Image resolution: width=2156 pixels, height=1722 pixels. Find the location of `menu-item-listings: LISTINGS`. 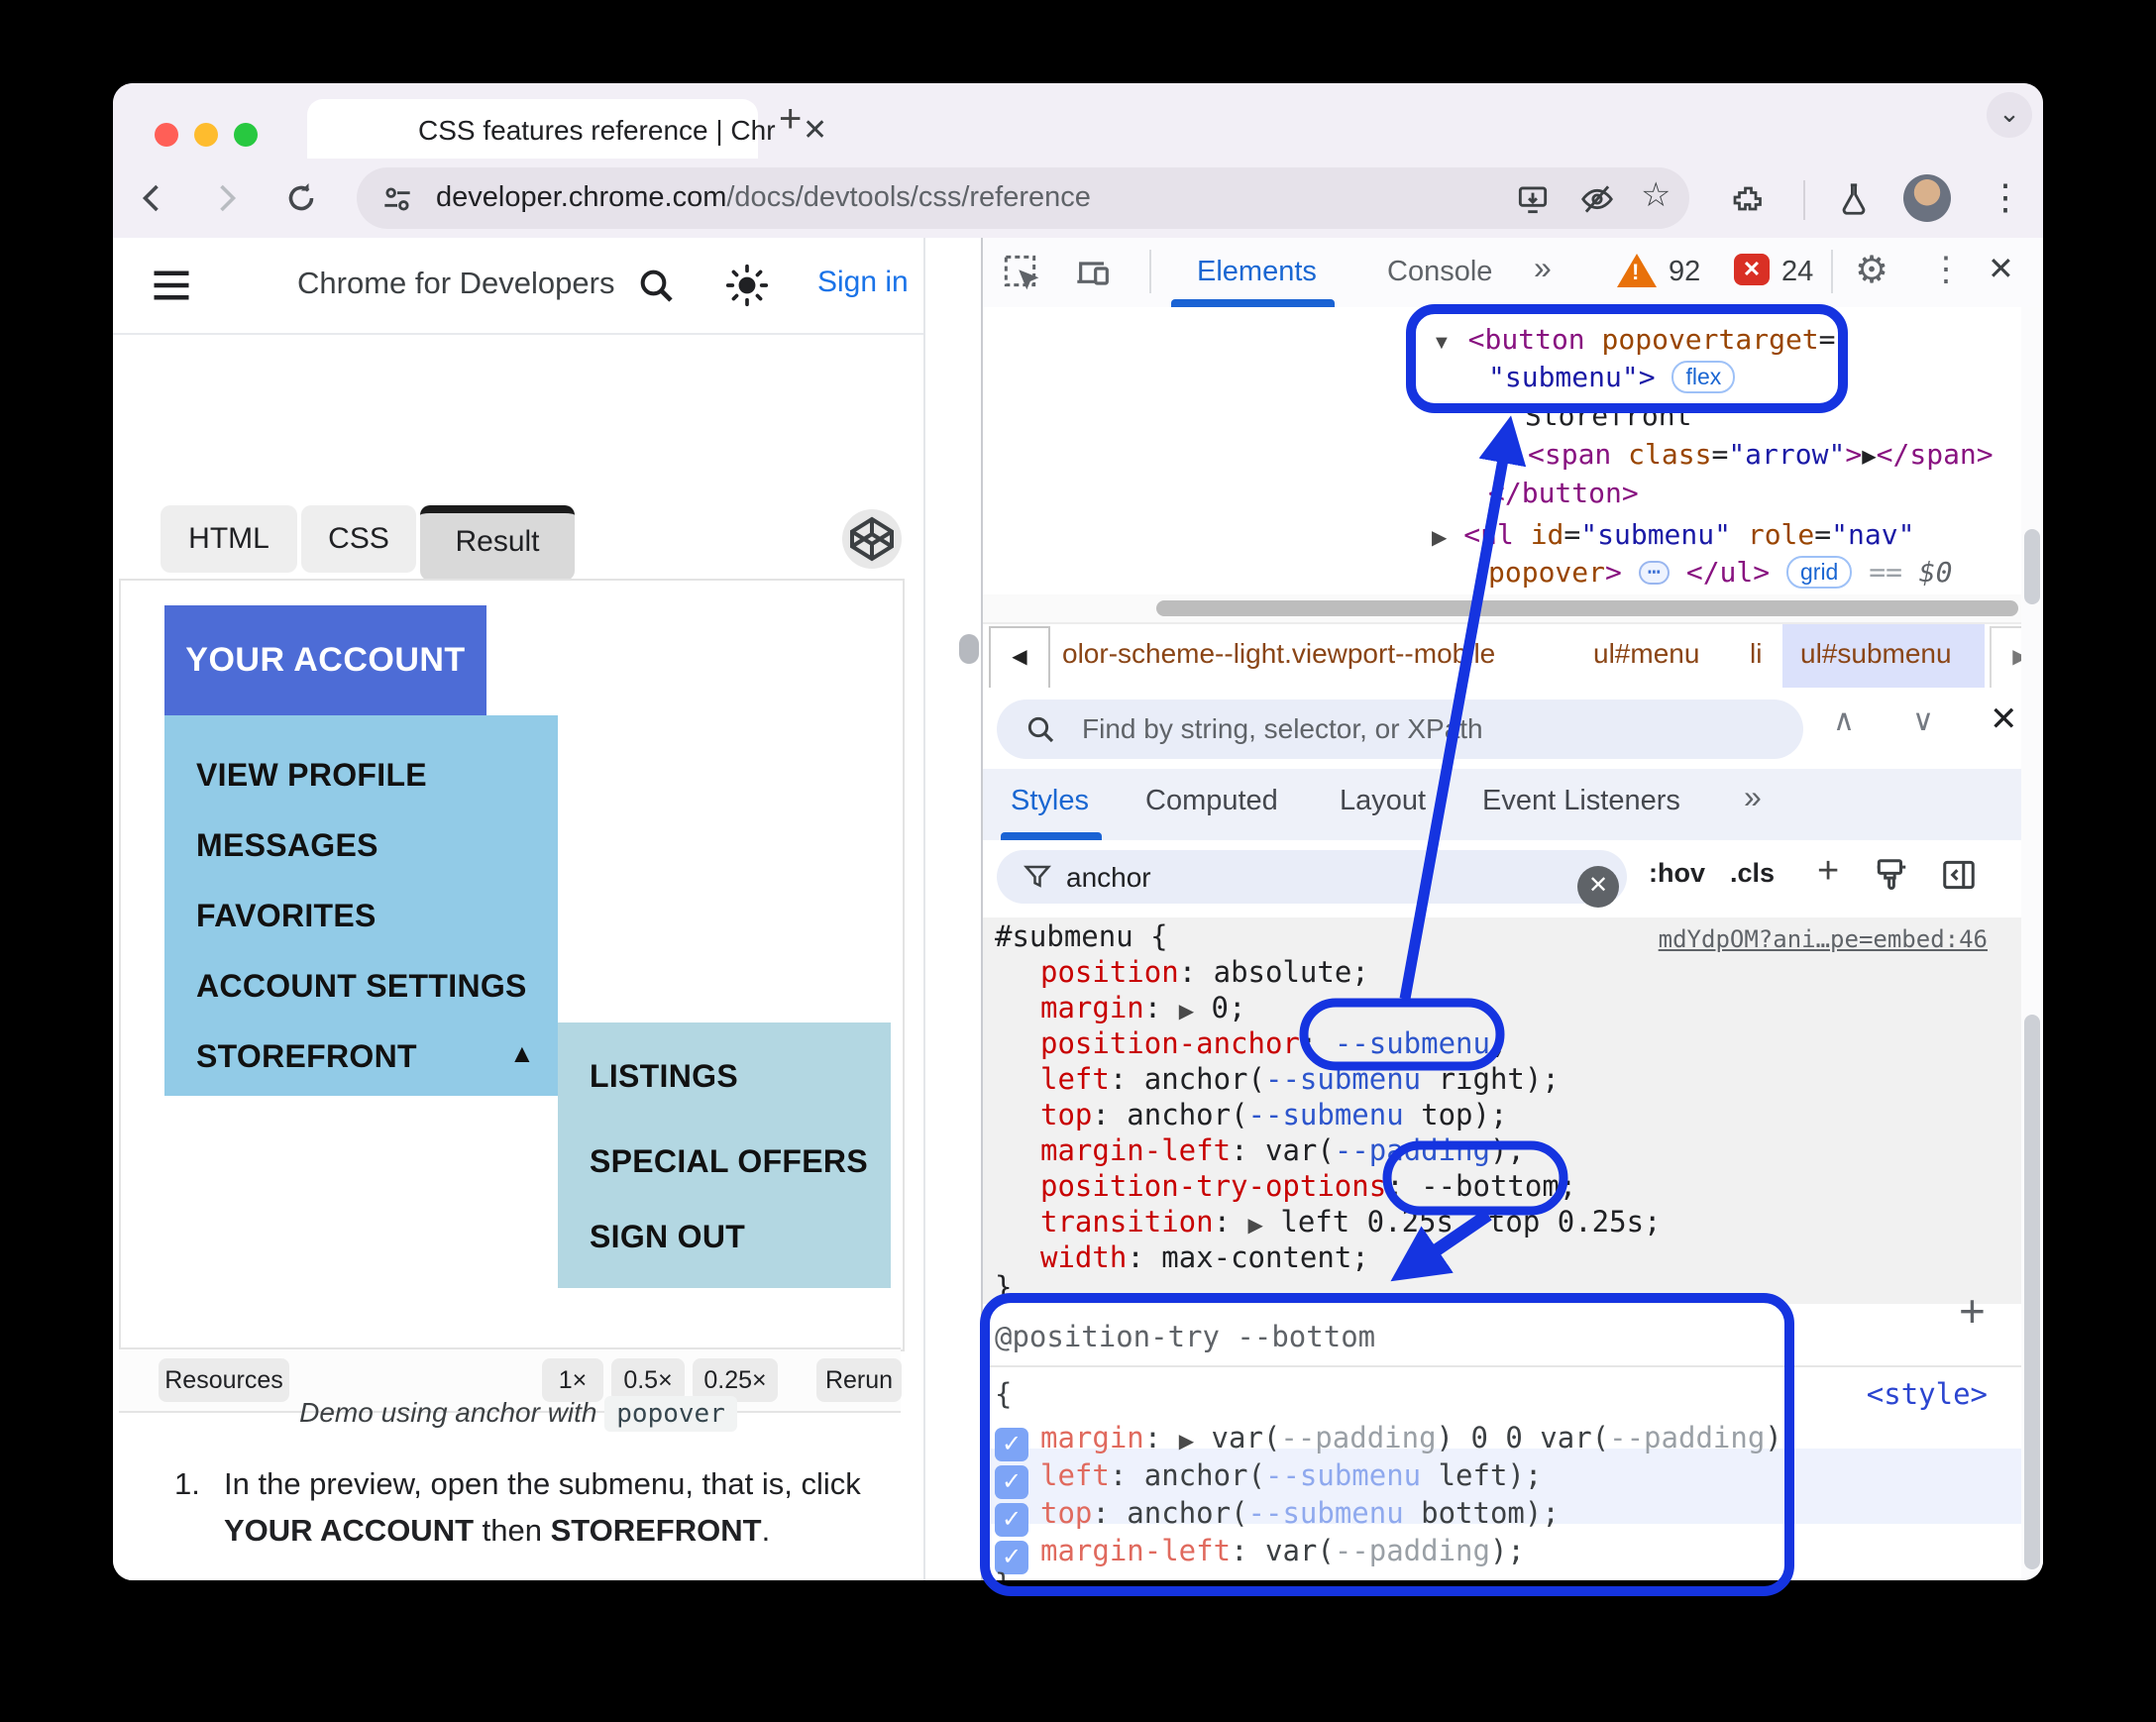

menu-item-listings: LISTINGS is located at coordinates (664, 1076).